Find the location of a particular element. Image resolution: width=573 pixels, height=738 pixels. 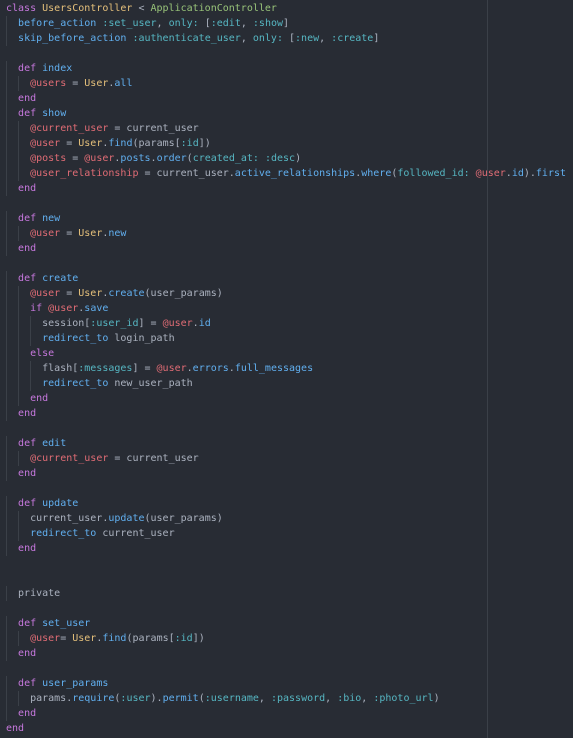

symbol-token: :edit is located at coordinates (225, 23).